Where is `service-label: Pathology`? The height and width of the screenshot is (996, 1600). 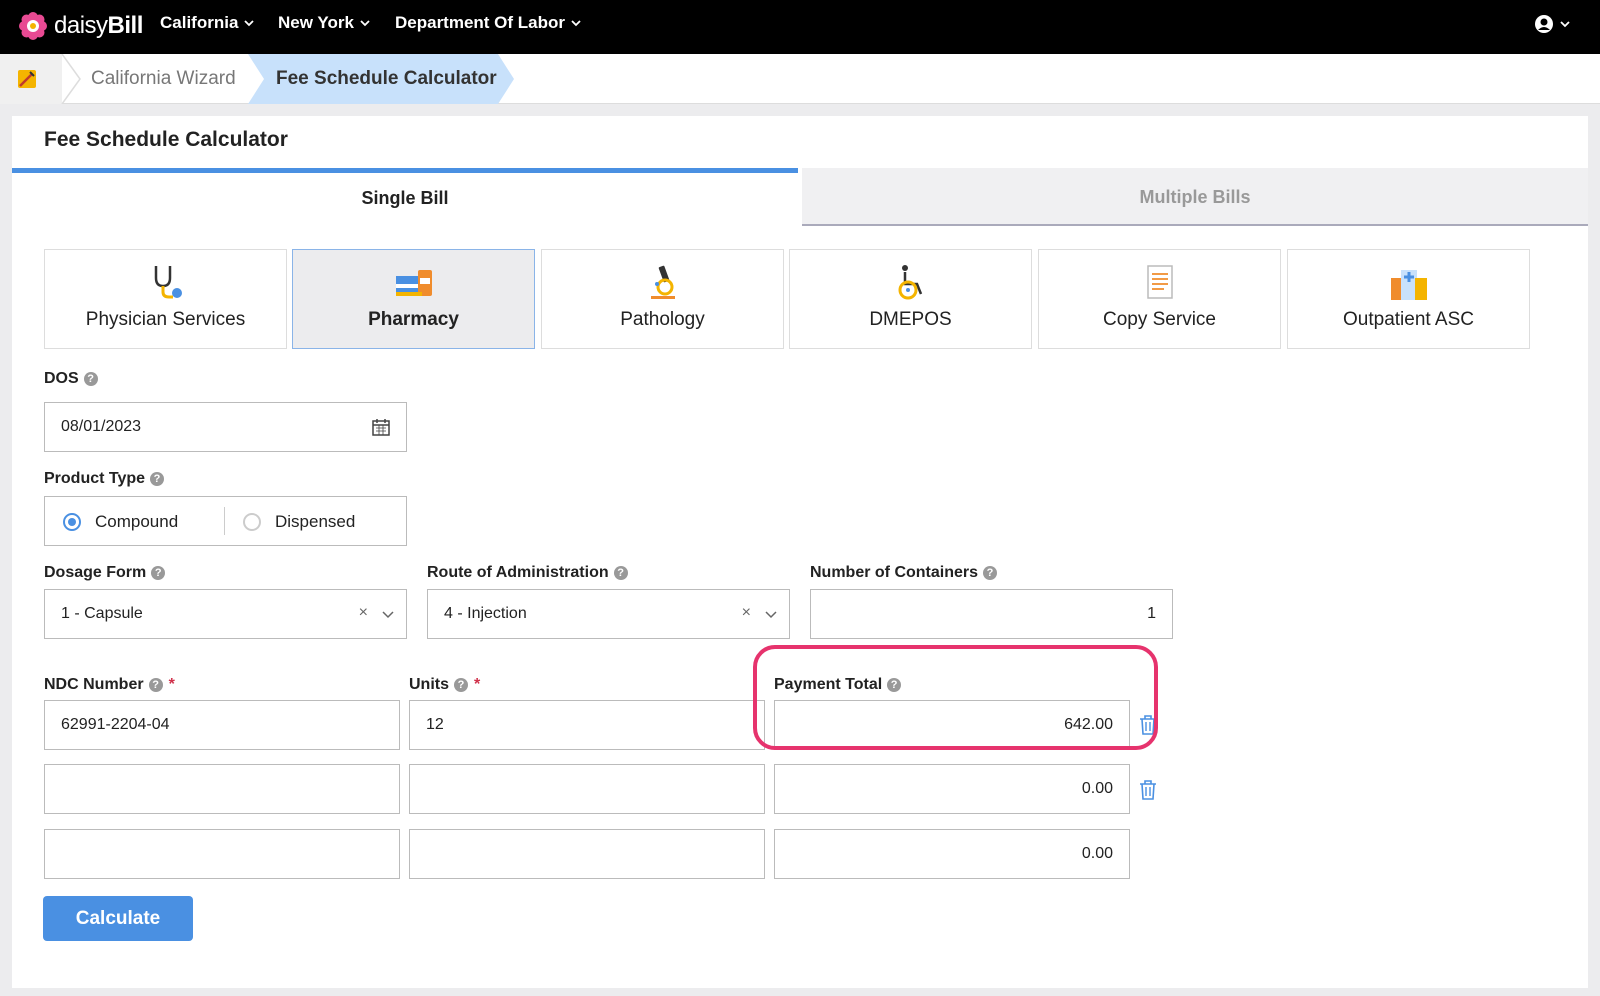 service-label: Pathology is located at coordinates (662, 319).